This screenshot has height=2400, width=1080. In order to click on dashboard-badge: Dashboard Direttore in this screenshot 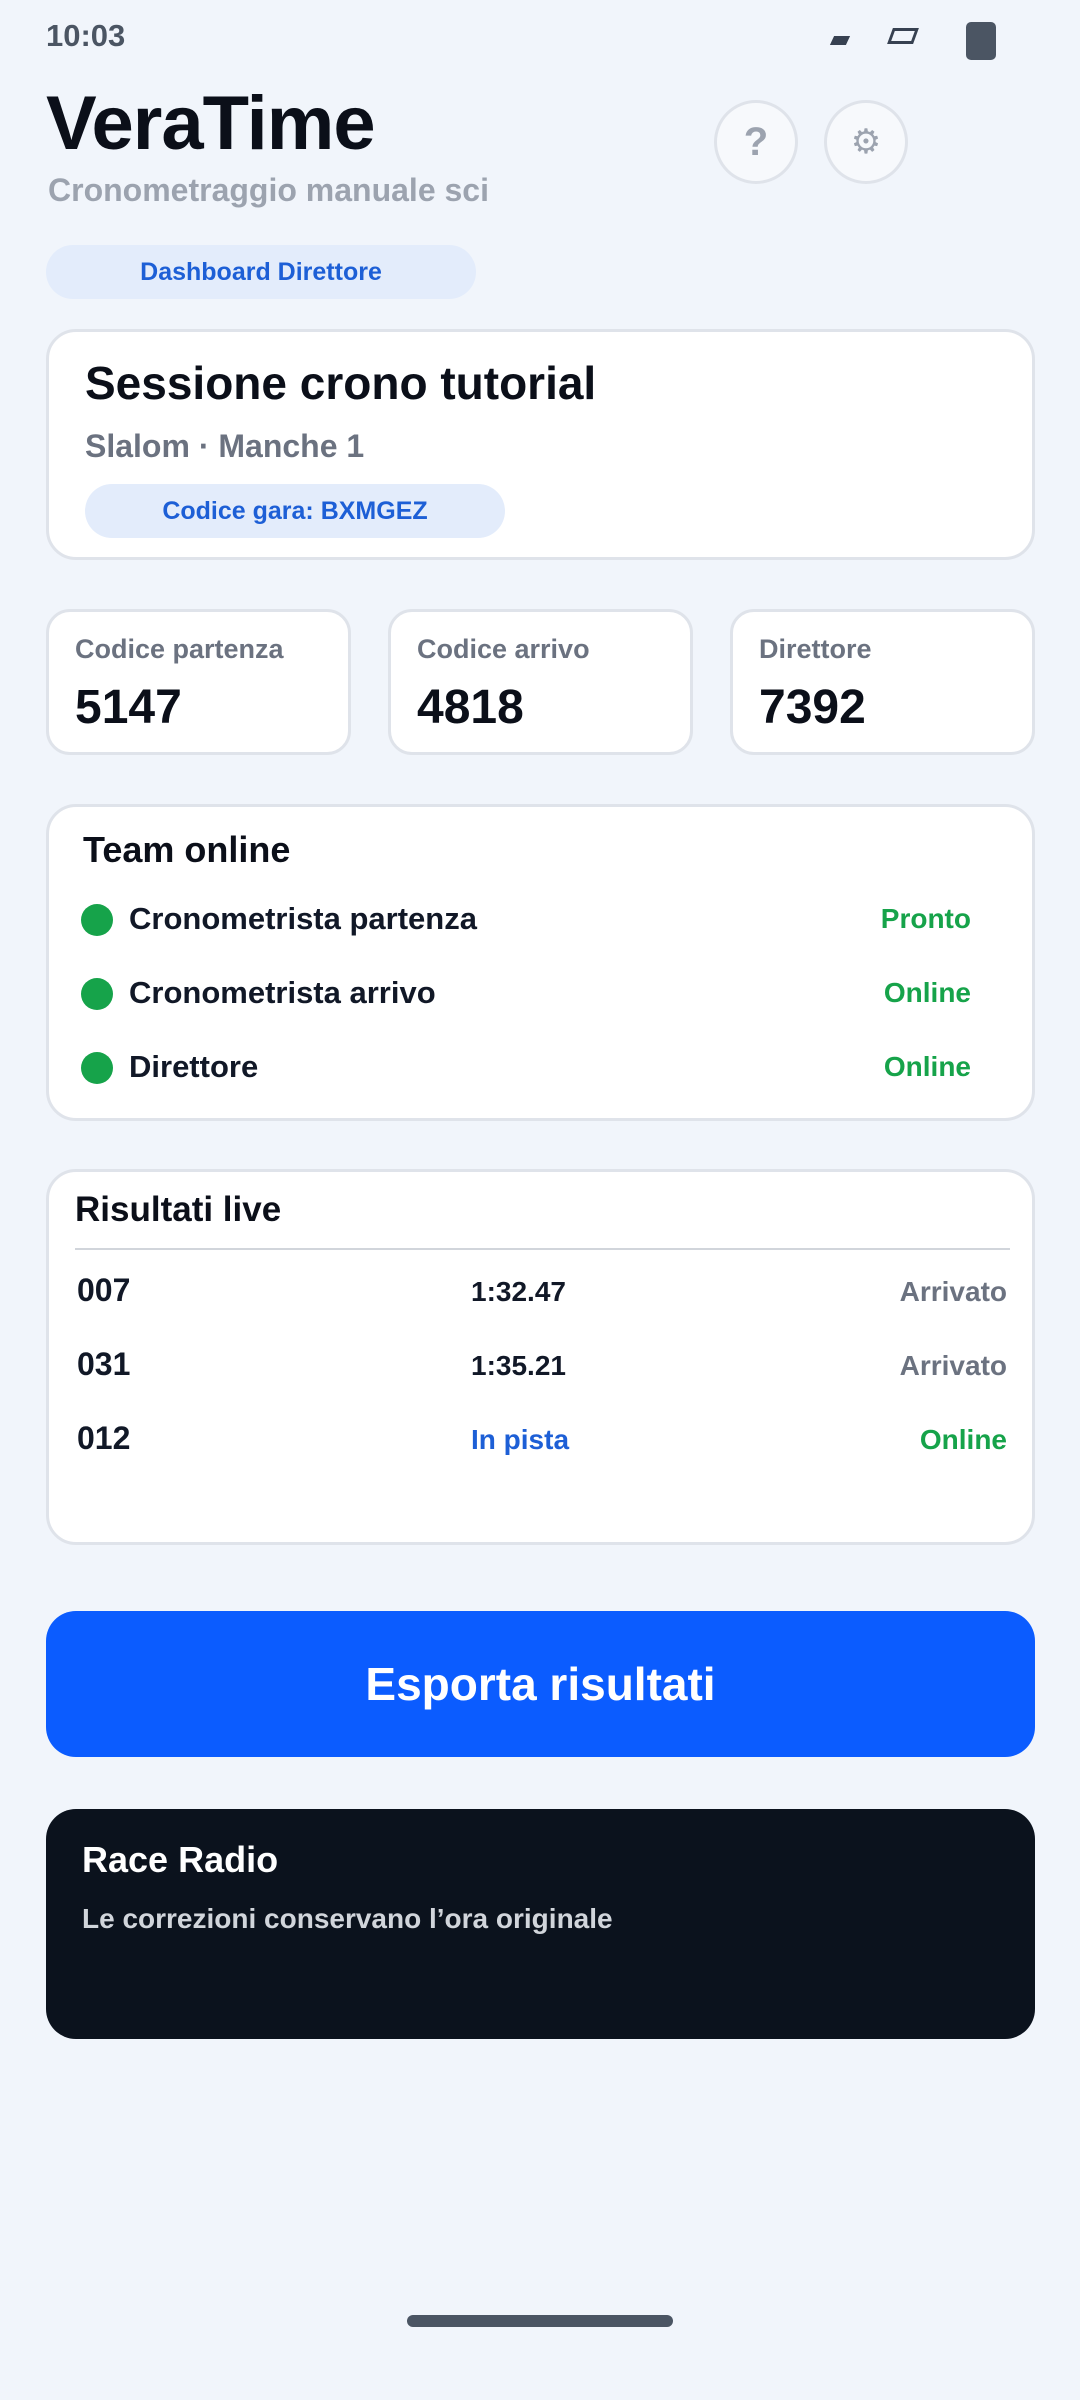, I will do `click(261, 272)`.